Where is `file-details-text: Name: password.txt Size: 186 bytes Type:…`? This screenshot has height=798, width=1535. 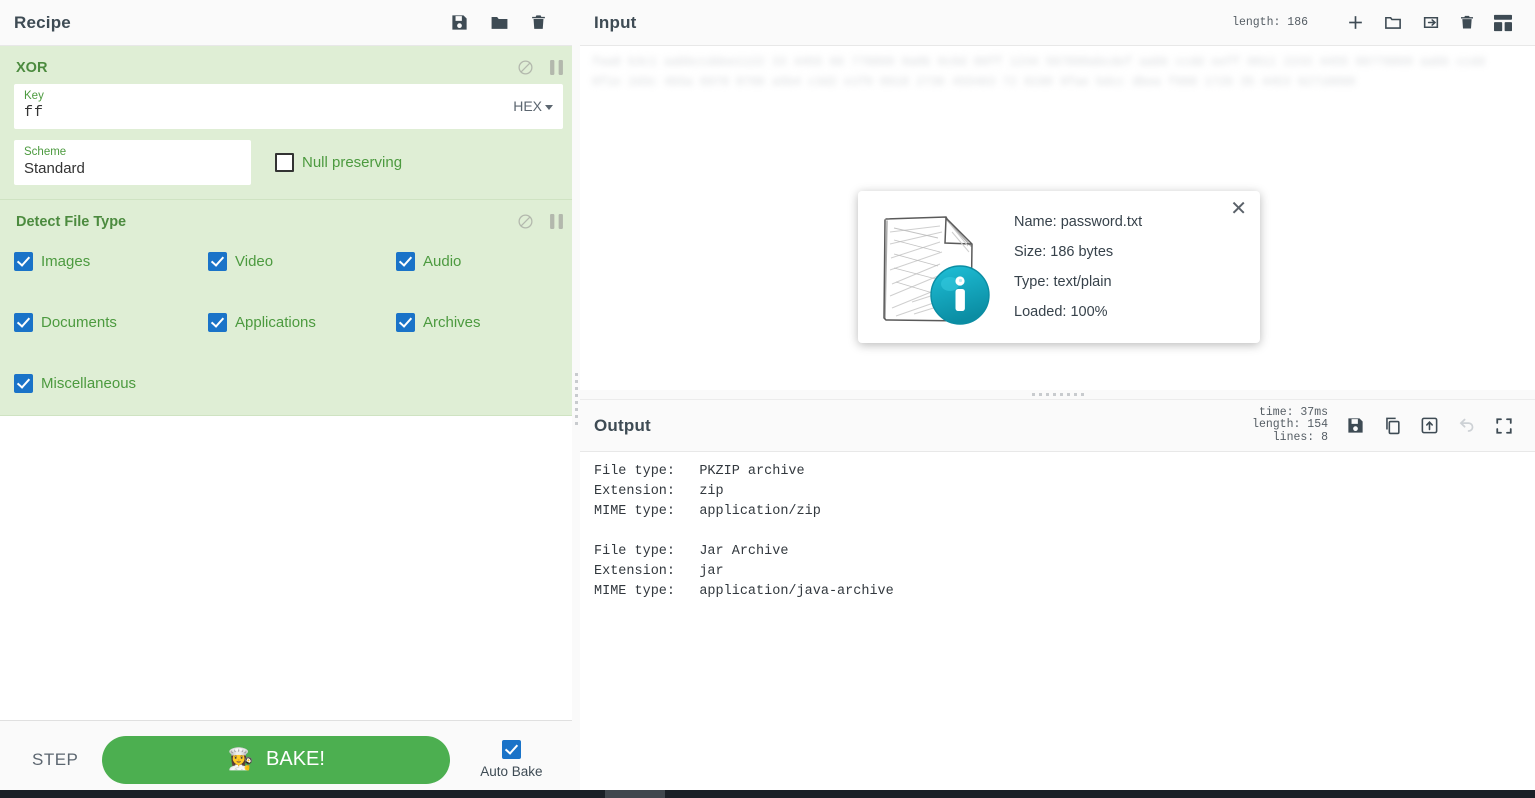
file-details-text: Name: password.txt Size: 186 bytes Type:… is located at coordinates (1078, 267).